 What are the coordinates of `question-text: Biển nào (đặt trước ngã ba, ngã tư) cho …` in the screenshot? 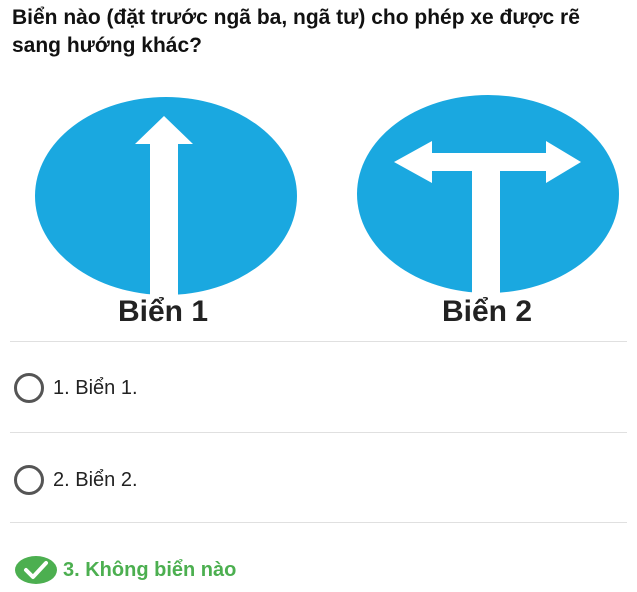 It's located at (296, 31).